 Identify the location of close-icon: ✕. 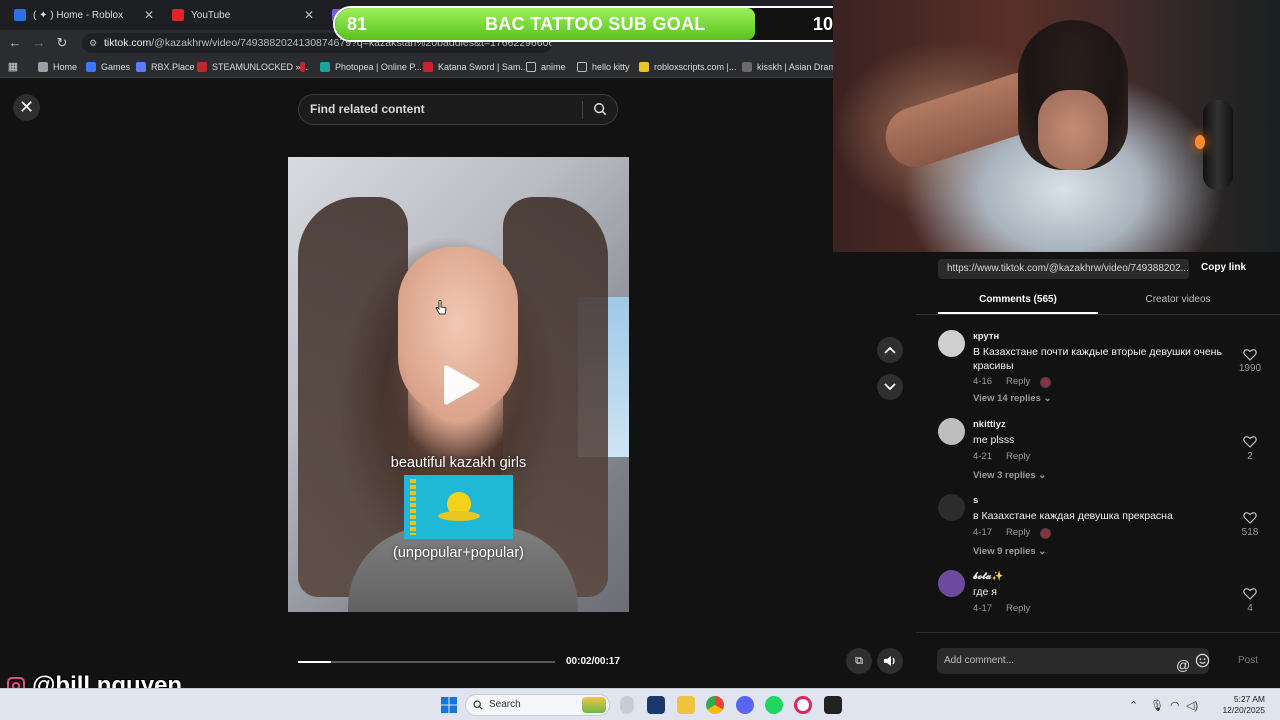
(26, 107).